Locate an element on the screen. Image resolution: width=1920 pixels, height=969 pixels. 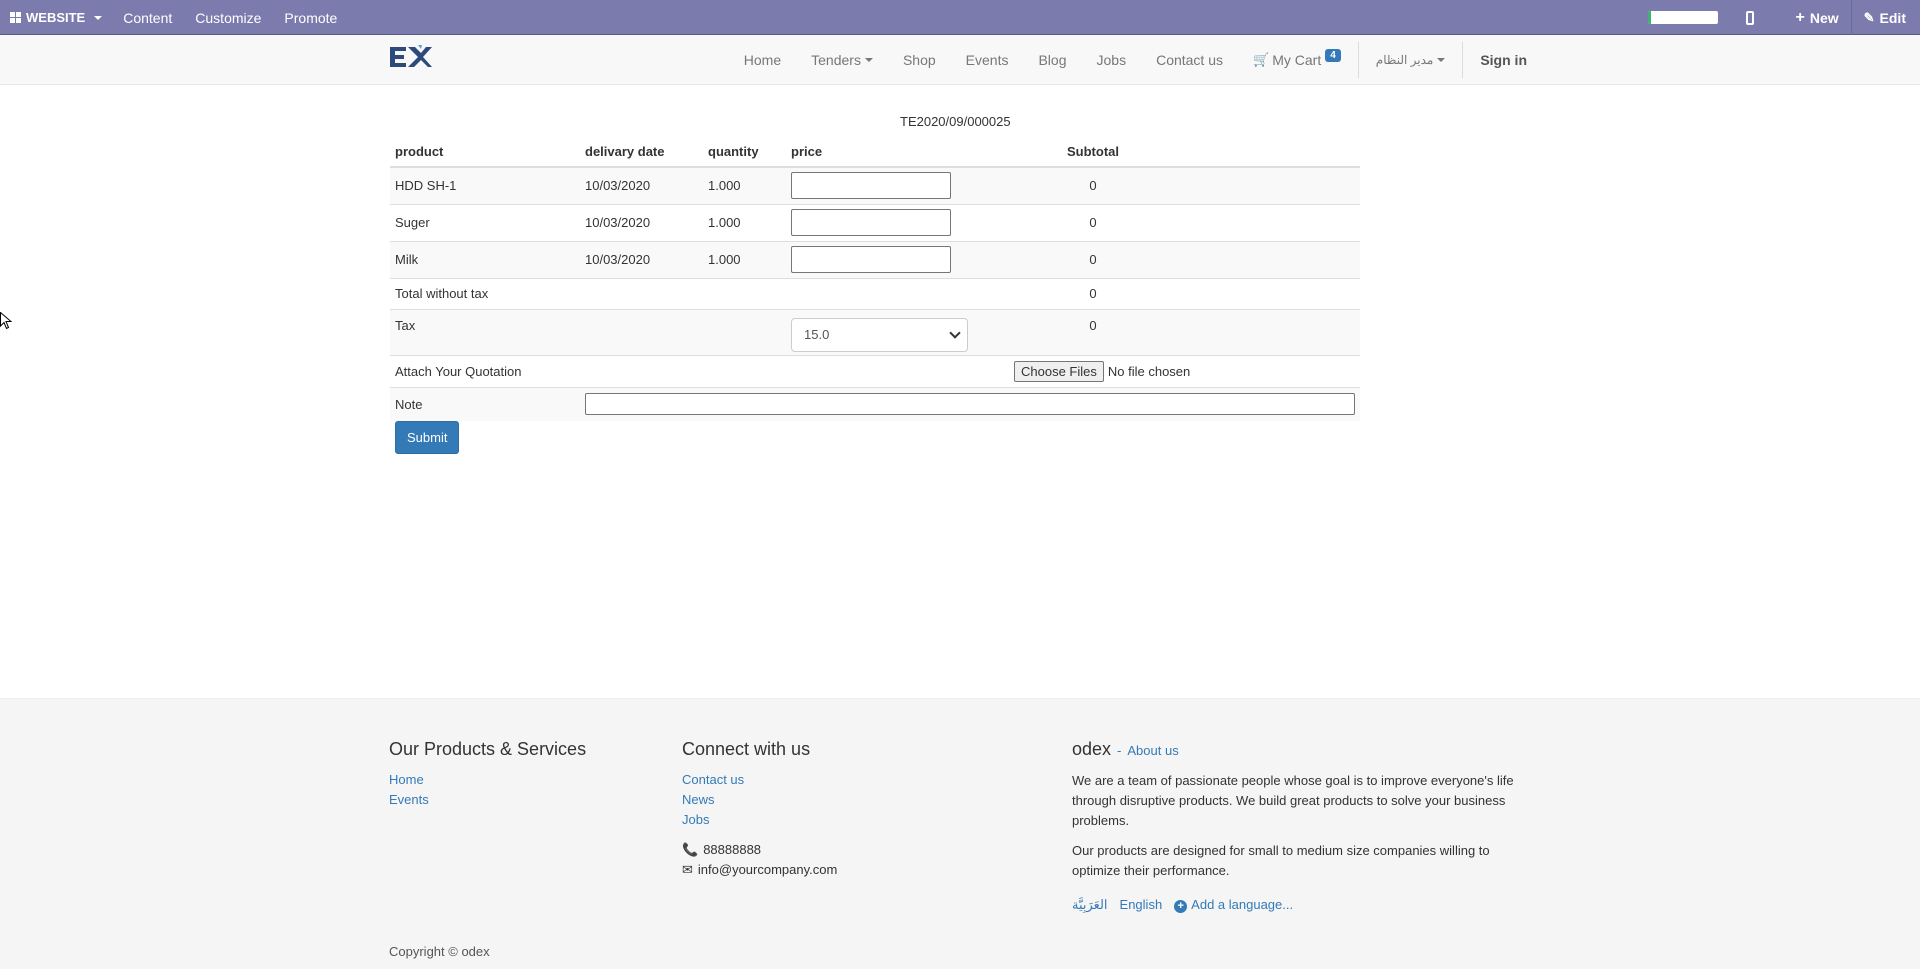
col-header-delivery-date: delivary date is located at coordinates (641, 152).